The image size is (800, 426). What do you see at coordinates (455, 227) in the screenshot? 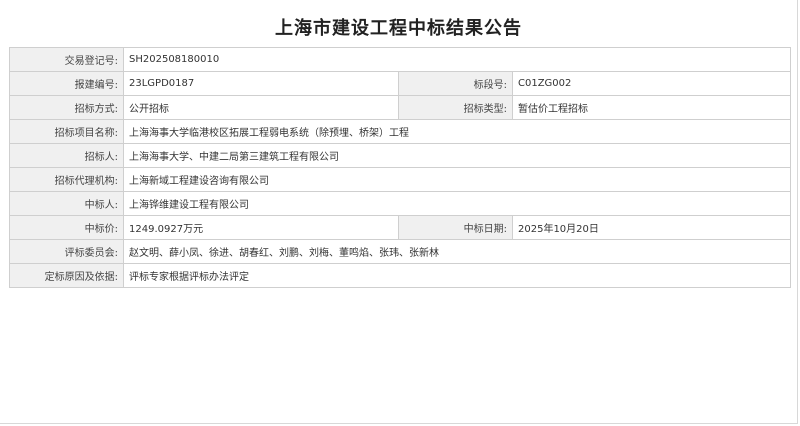
I see `date-label: 中标日期:` at bounding box center [455, 227].